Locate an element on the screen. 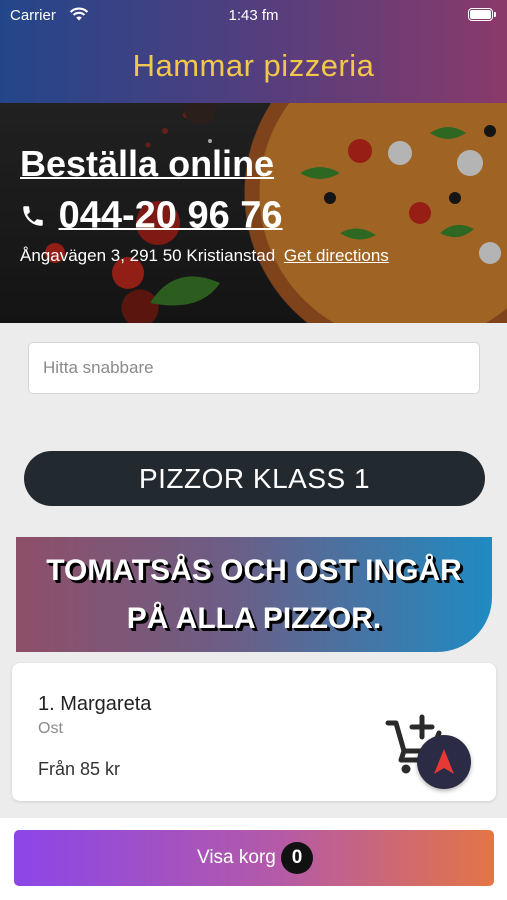 The height and width of the screenshot is (900, 507). get-directions-link: Get directions is located at coordinates (336, 255).